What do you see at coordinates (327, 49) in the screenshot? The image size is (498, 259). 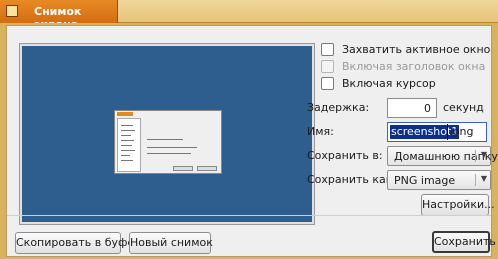 I see `capture-active-window-checkbox` at bounding box center [327, 49].